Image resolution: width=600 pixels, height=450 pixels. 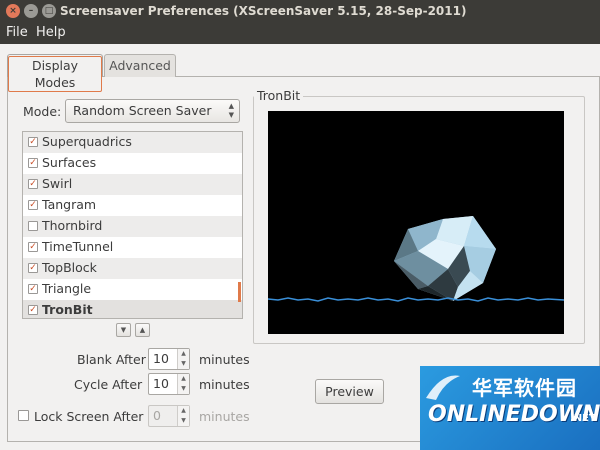 I want to click on lock-screen-label: Lock Screen After, so click(x=89, y=416).